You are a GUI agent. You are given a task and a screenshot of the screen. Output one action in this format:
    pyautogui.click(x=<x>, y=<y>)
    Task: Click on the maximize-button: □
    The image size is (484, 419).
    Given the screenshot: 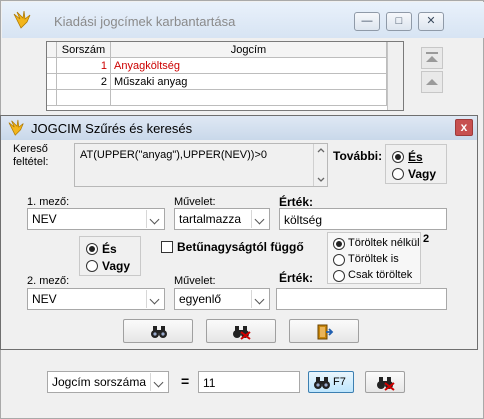 What is the action you would take?
    pyautogui.click(x=399, y=21)
    